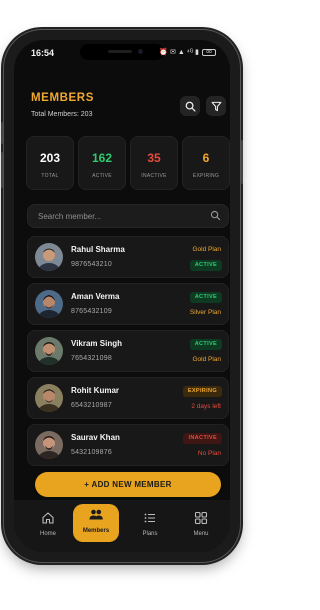 The image size is (320, 610). I want to click on add-new-member-button: + ADD NEW MEMBER, so click(128, 484).